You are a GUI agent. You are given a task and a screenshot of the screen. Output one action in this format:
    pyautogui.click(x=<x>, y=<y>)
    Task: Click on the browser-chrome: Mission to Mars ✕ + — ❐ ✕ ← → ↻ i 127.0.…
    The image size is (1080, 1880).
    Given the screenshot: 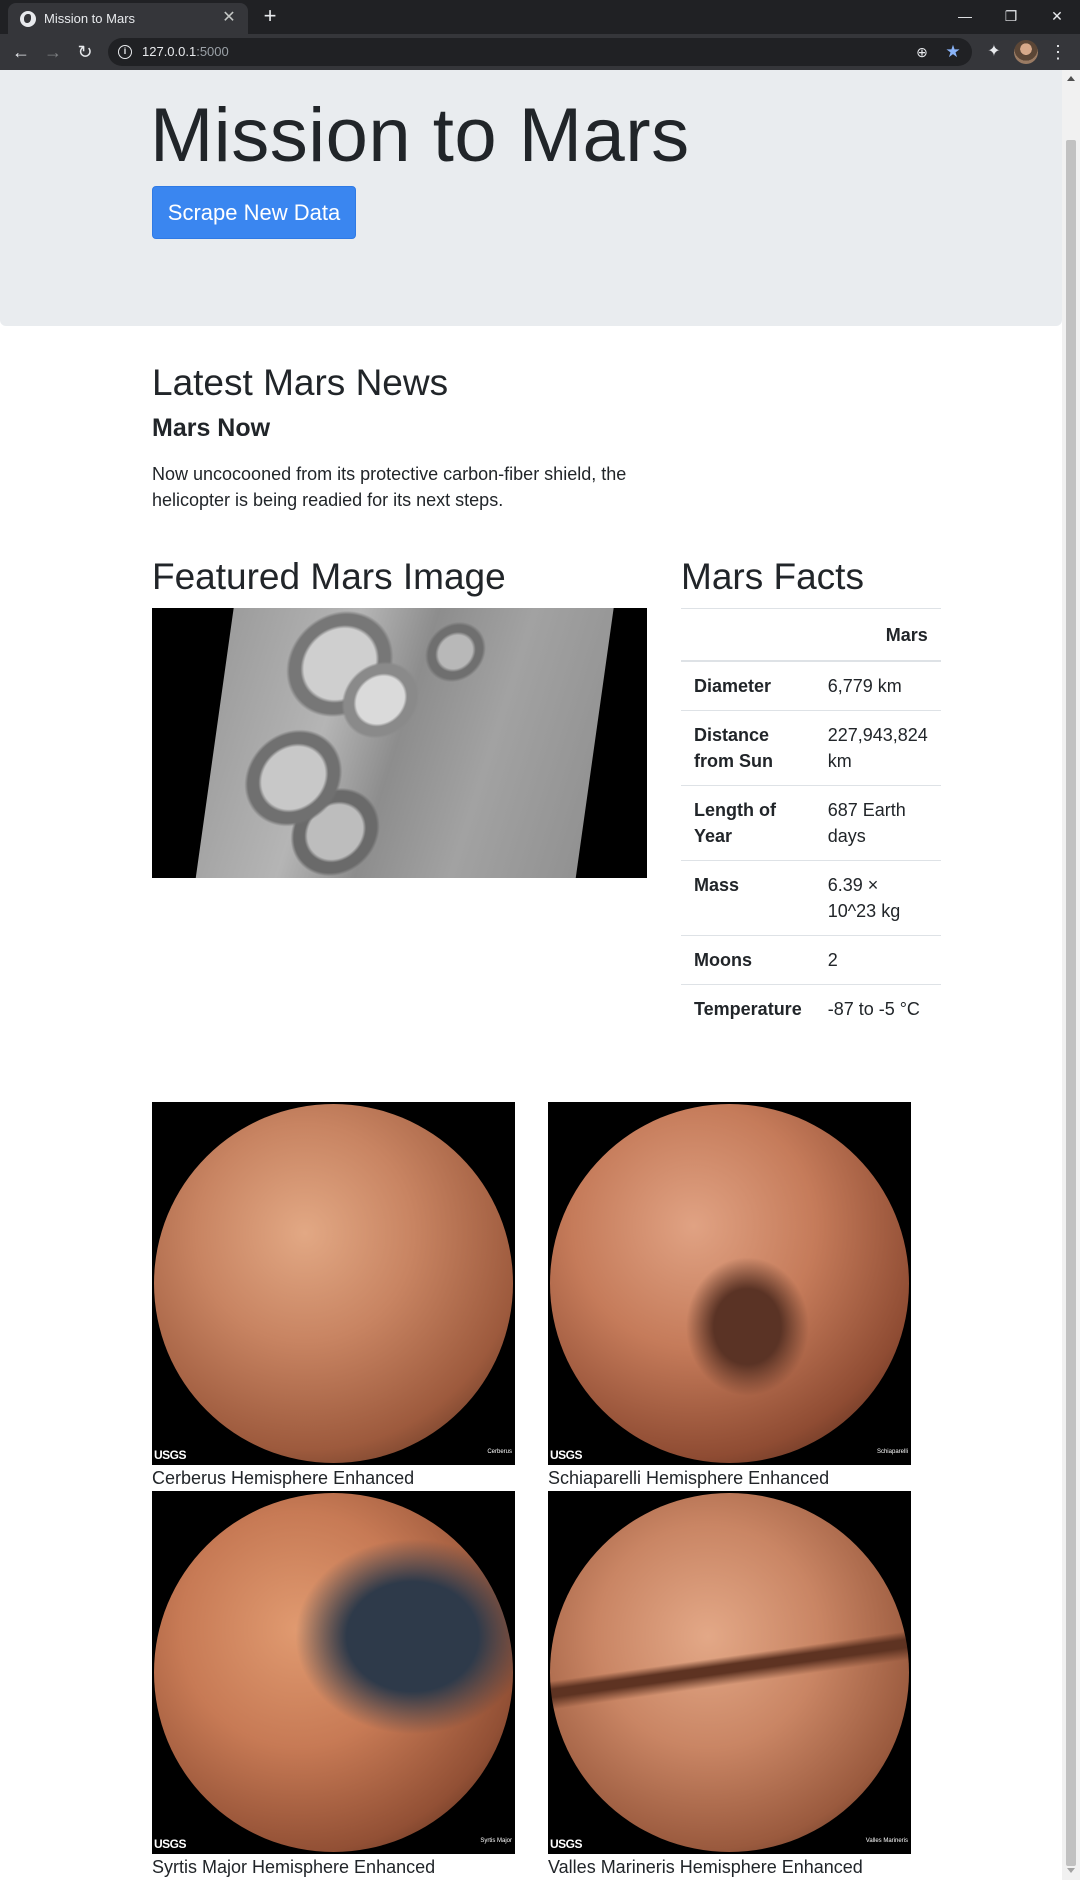 What is the action you would take?
    pyautogui.click(x=540, y=35)
    